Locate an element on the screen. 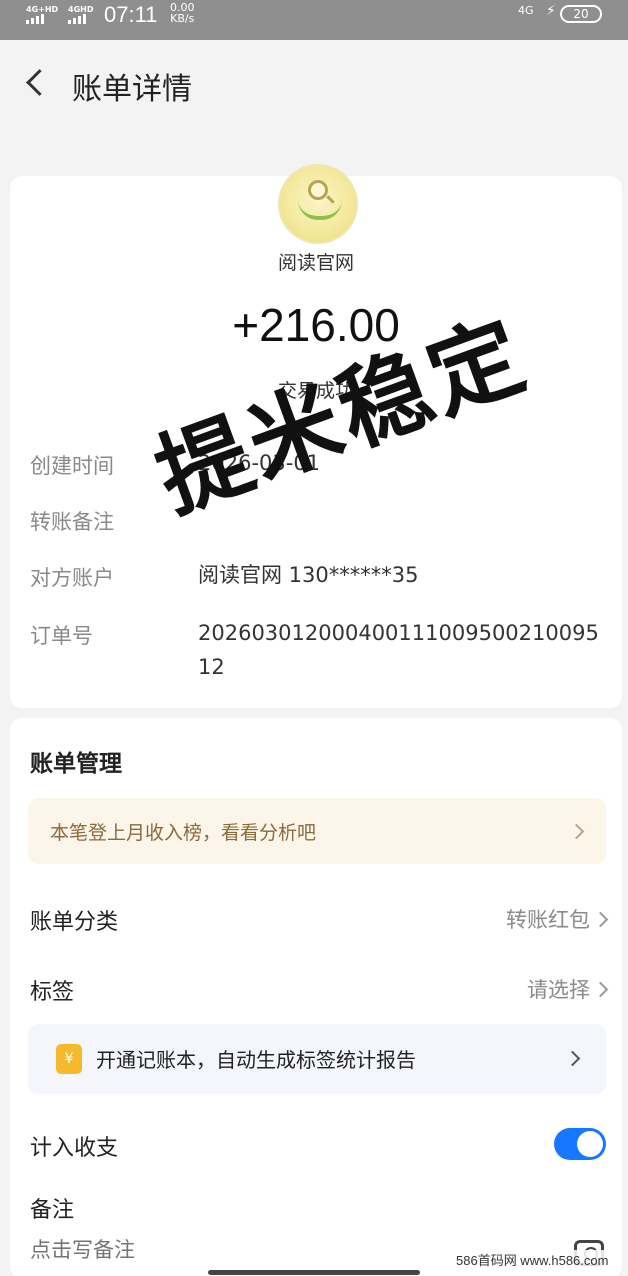 The height and width of the screenshot is (1276, 628). page-title: 账单详情 is located at coordinates (132, 89).